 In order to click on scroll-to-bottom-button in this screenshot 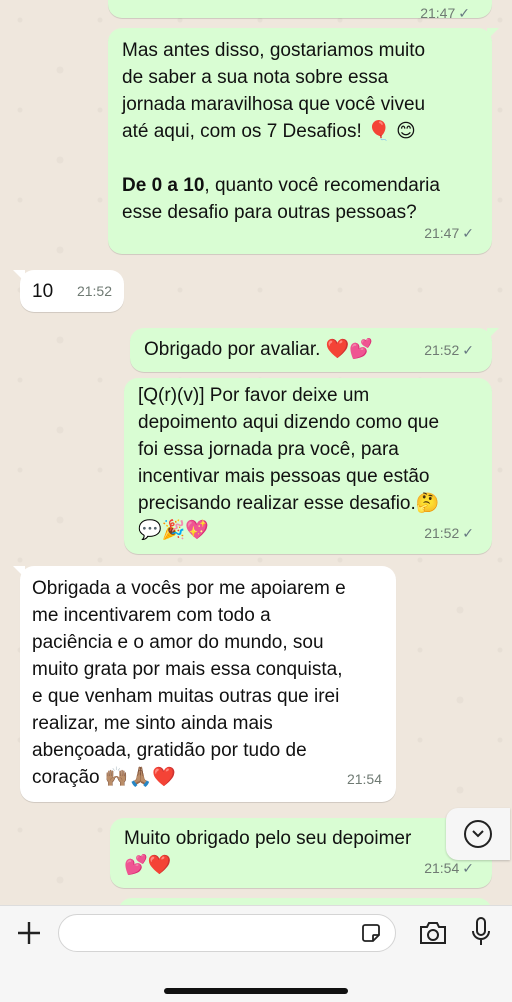, I will do `click(478, 834)`.